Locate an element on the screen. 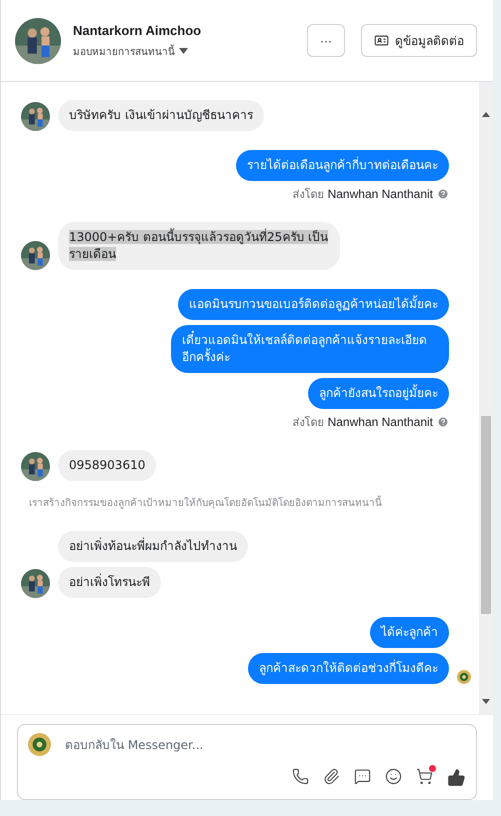 The height and width of the screenshot is (816, 501). more-button: ··· is located at coordinates (326, 40).